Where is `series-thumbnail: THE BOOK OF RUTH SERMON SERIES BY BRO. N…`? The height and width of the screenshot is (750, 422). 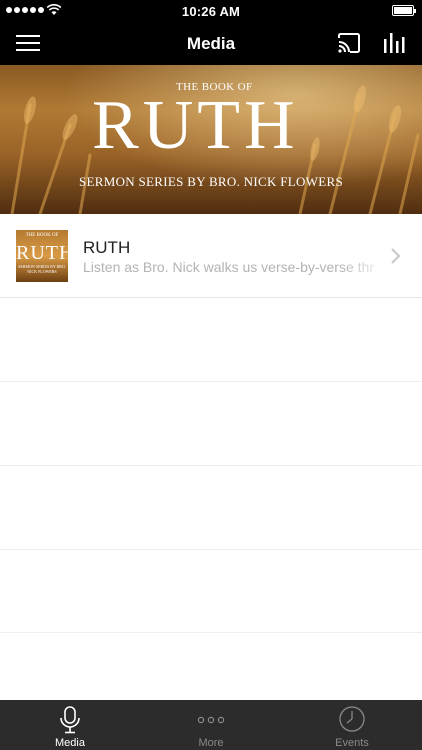 series-thumbnail: THE BOOK OF RUTH SERMON SERIES BY BRO. N… is located at coordinates (42, 256).